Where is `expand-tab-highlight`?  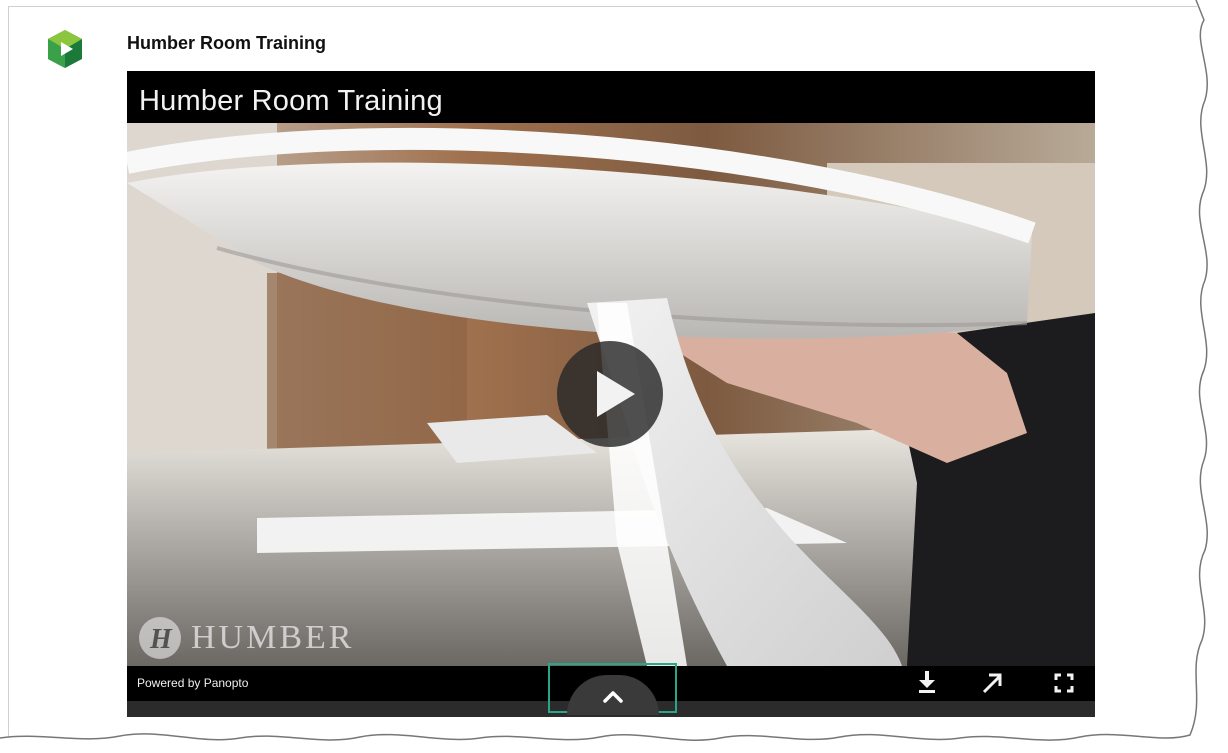 expand-tab-highlight is located at coordinates (612, 689).